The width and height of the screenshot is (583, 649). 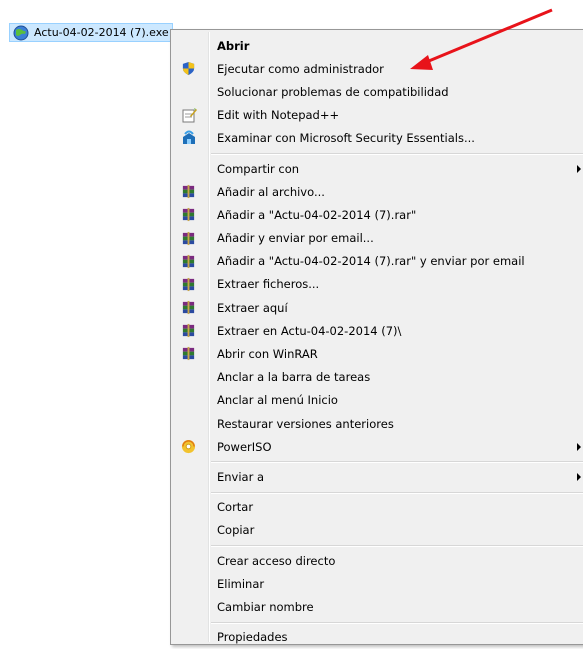 I want to click on menu-item-crear-acceso-directo: Crear acceso directo, so click(x=377, y=560).